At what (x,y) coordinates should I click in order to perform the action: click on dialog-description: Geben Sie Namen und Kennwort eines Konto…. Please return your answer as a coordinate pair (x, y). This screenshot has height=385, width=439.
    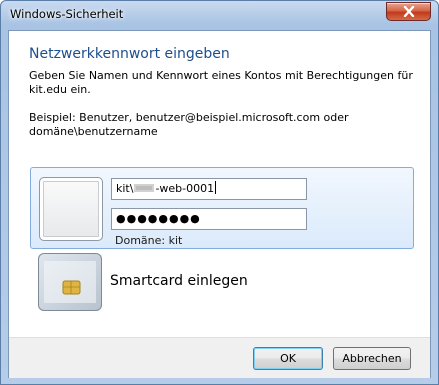
    Looking at the image, I should click on (221, 82).